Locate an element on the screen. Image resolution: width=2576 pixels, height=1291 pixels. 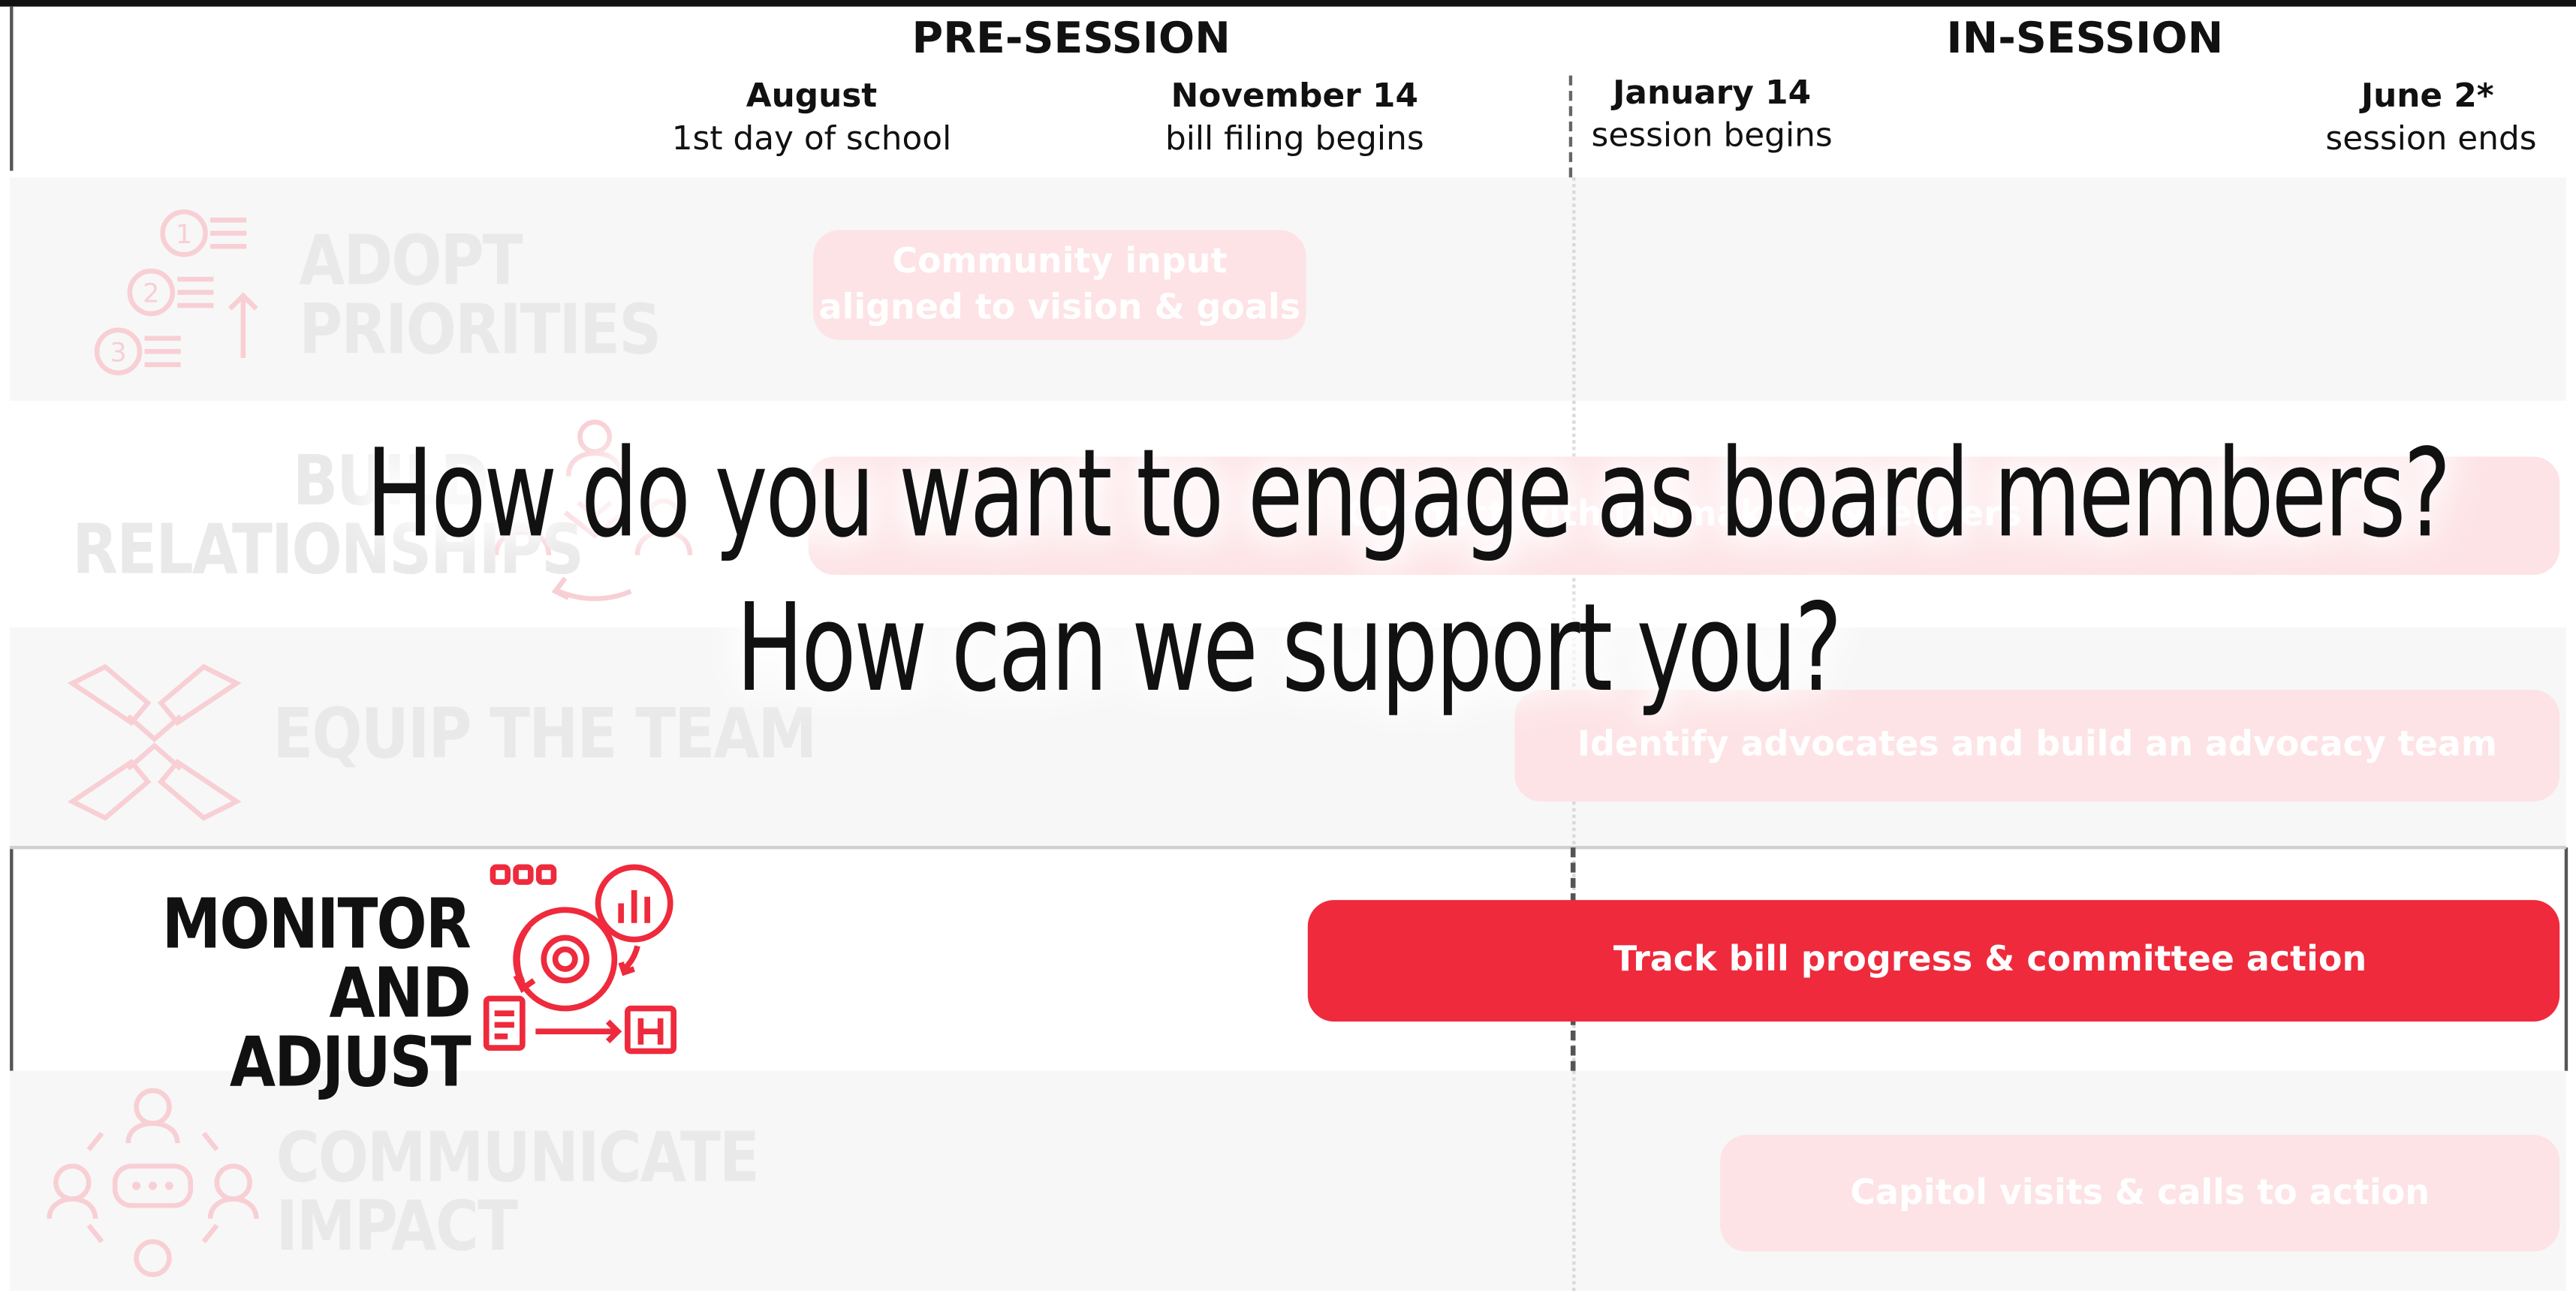
row-label: ADOPT PRIORITIES is located at coordinates (480, 295).